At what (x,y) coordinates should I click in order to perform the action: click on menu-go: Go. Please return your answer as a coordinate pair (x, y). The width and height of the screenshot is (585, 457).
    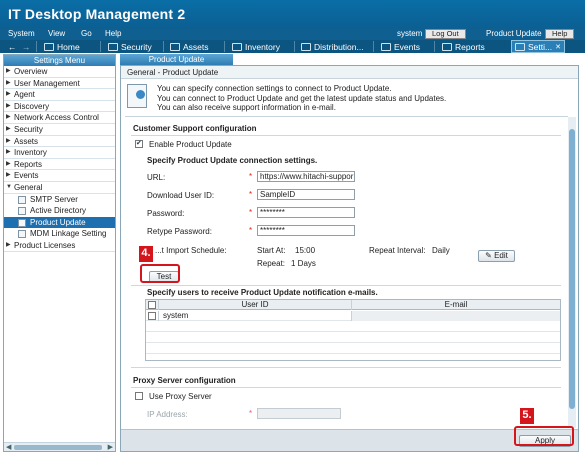
    Looking at the image, I should click on (86, 33).